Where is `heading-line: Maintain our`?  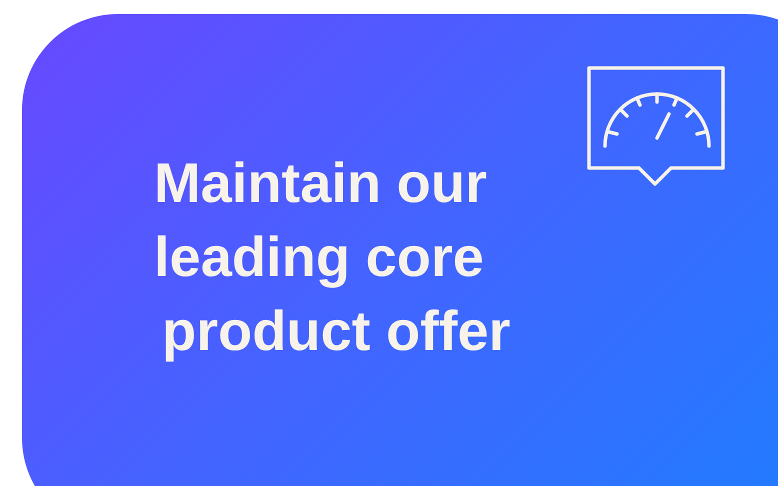
heading-line: Maintain our is located at coordinates (321, 183).